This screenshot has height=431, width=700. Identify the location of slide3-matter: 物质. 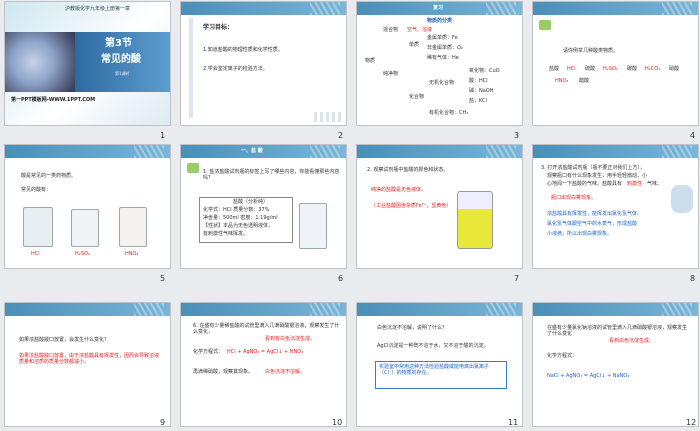
(370, 61).